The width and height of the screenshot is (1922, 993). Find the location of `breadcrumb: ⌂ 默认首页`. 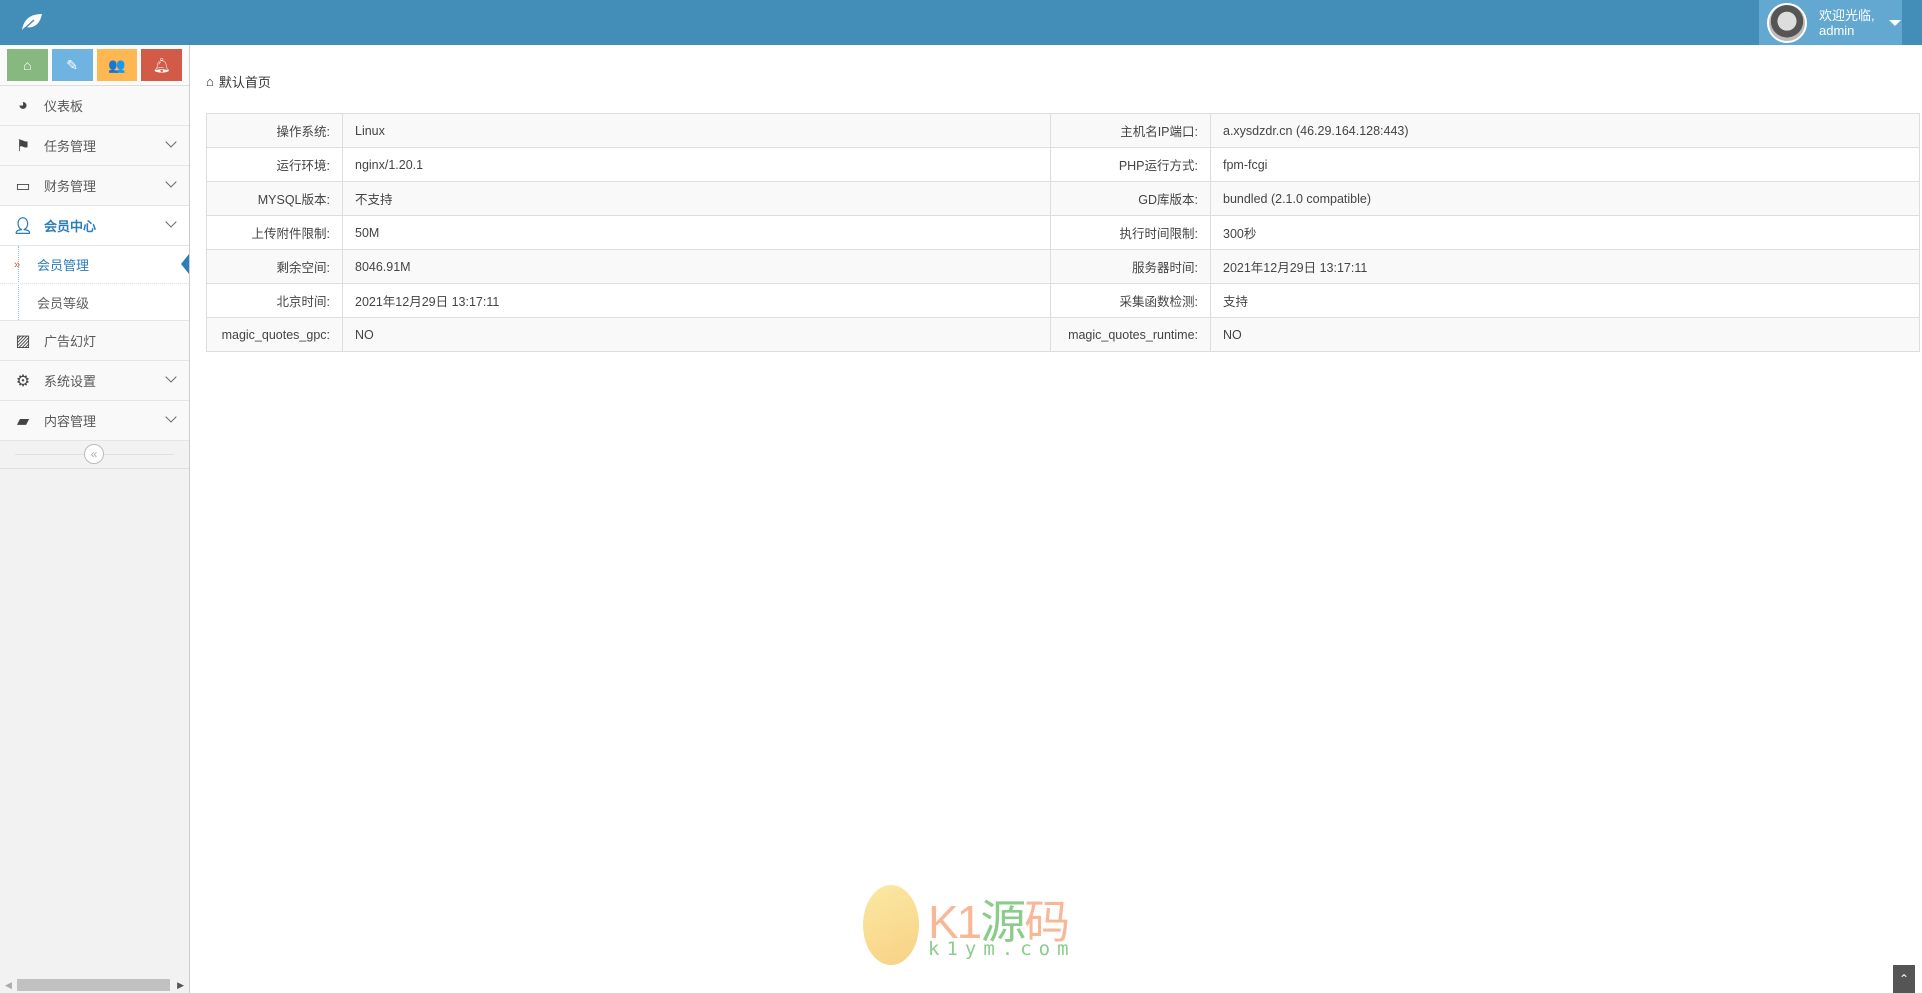

breadcrumb: ⌂ 默认首页 is located at coordinates (238, 81).